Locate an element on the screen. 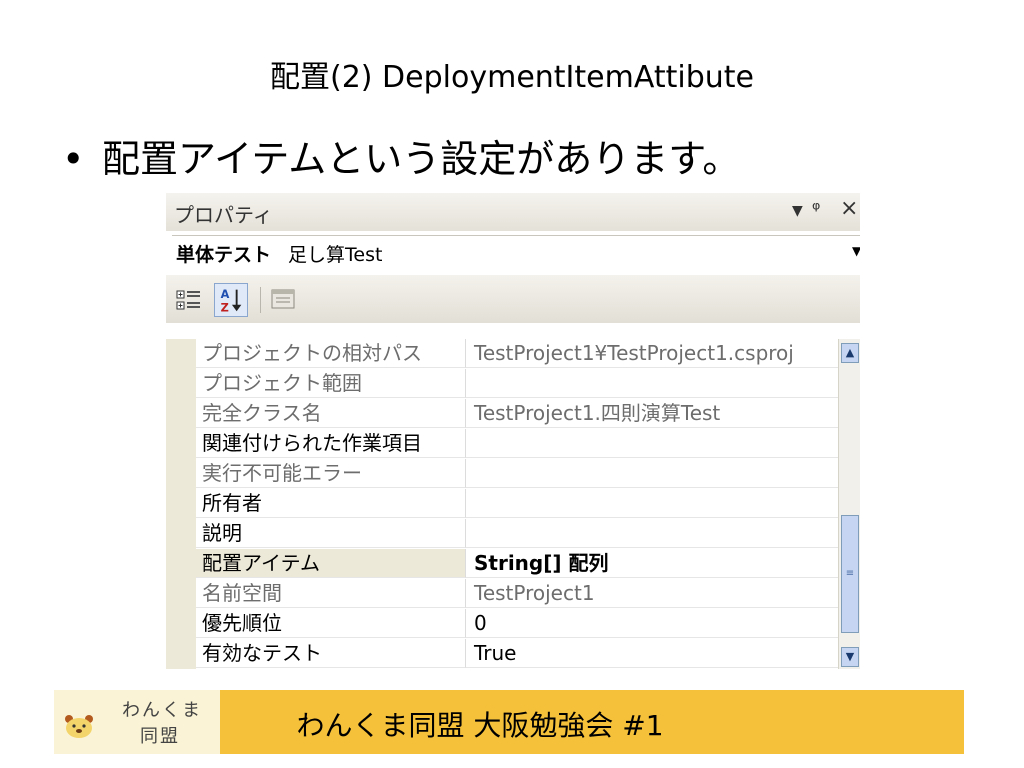 Image resolution: width=1024 pixels, height=768 pixels. property-name: 実行不可能エラー is located at coordinates (331, 473).